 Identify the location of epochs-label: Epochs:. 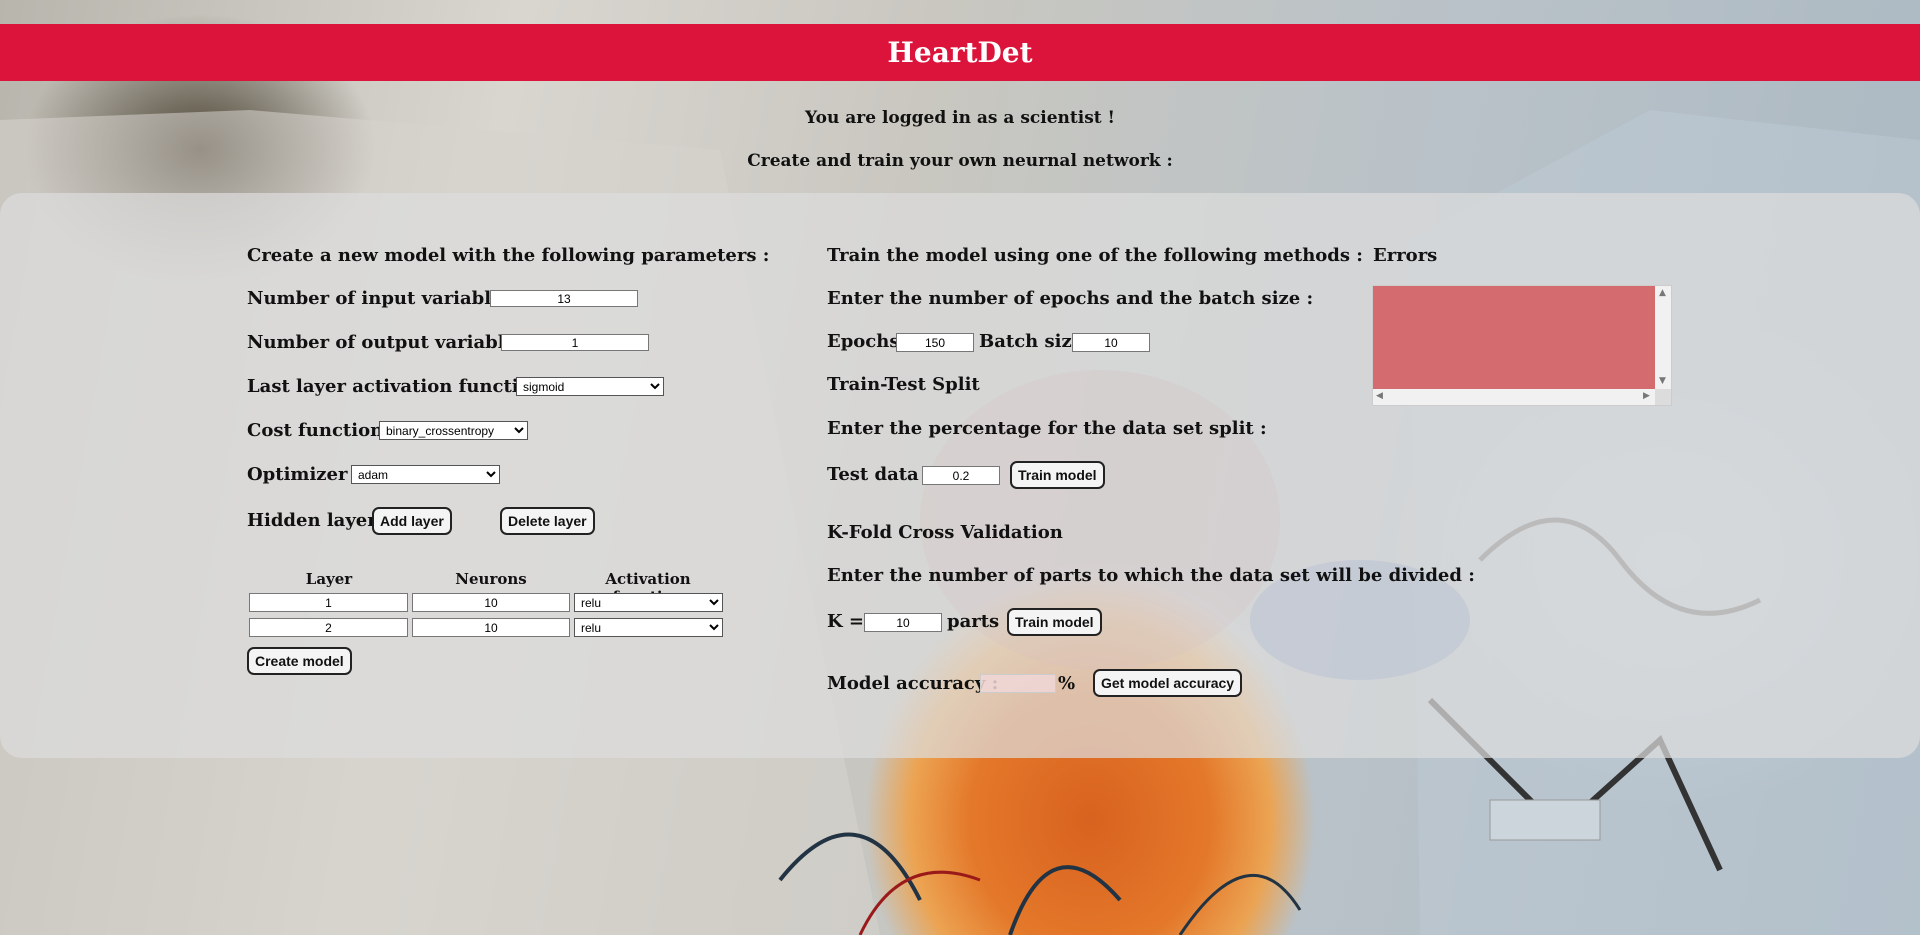
(867, 341).